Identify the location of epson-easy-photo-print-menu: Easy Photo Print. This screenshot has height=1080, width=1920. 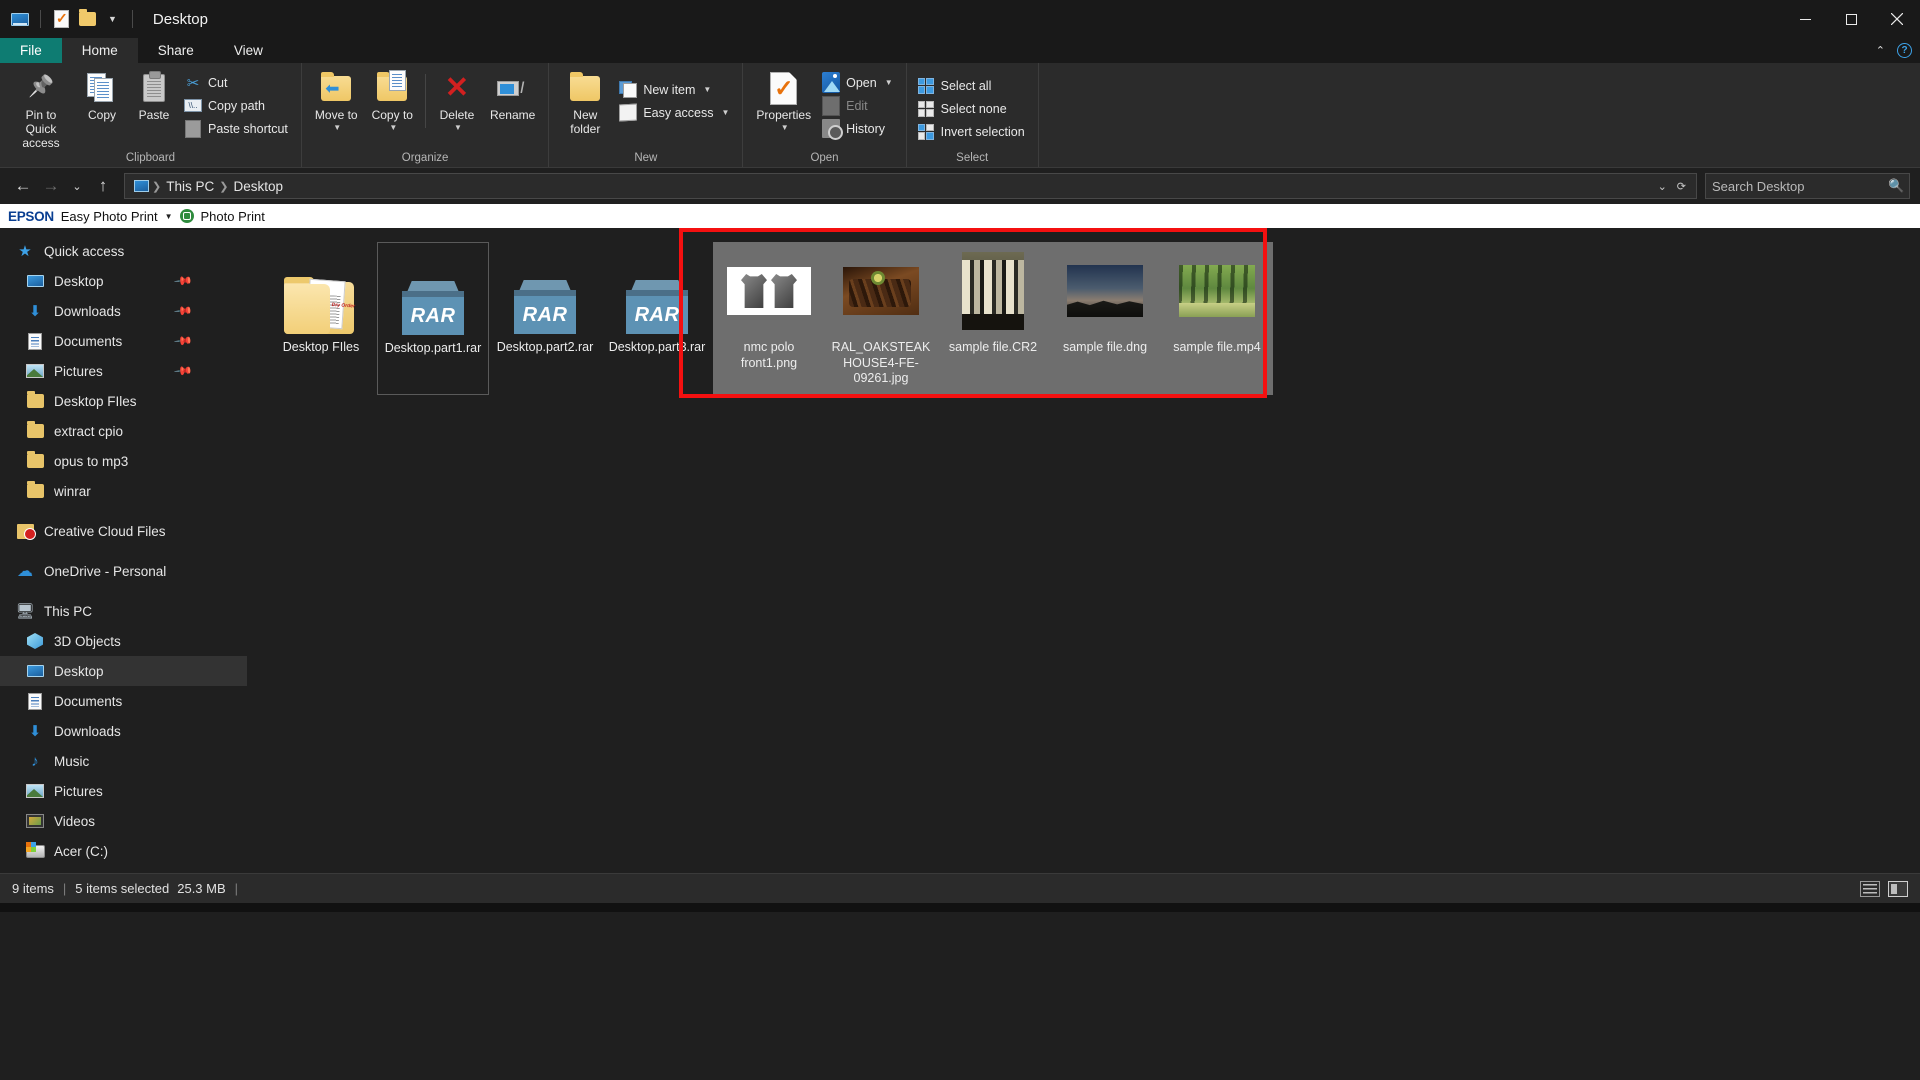
(109, 216).